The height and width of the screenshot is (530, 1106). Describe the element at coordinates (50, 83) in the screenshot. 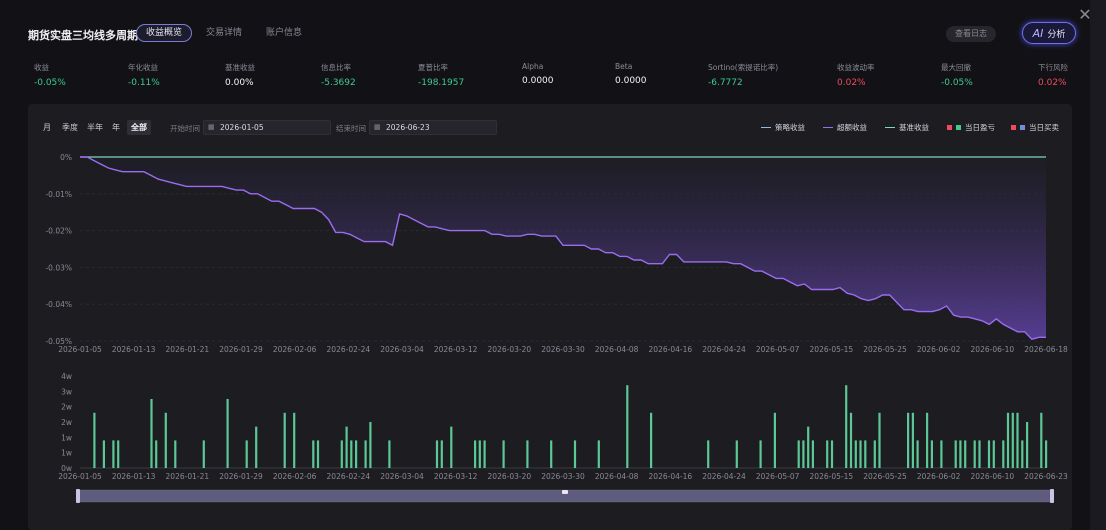

I see `metric-value: -0.05%` at that location.